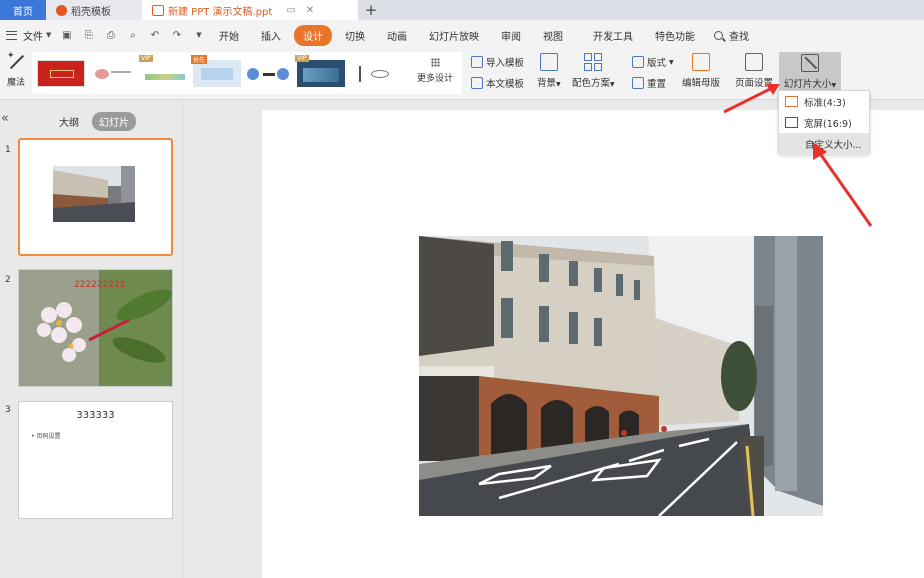 This screenshot has width=924, height=578. I want to click on slide-3-title: 333333, so click(95, 415).